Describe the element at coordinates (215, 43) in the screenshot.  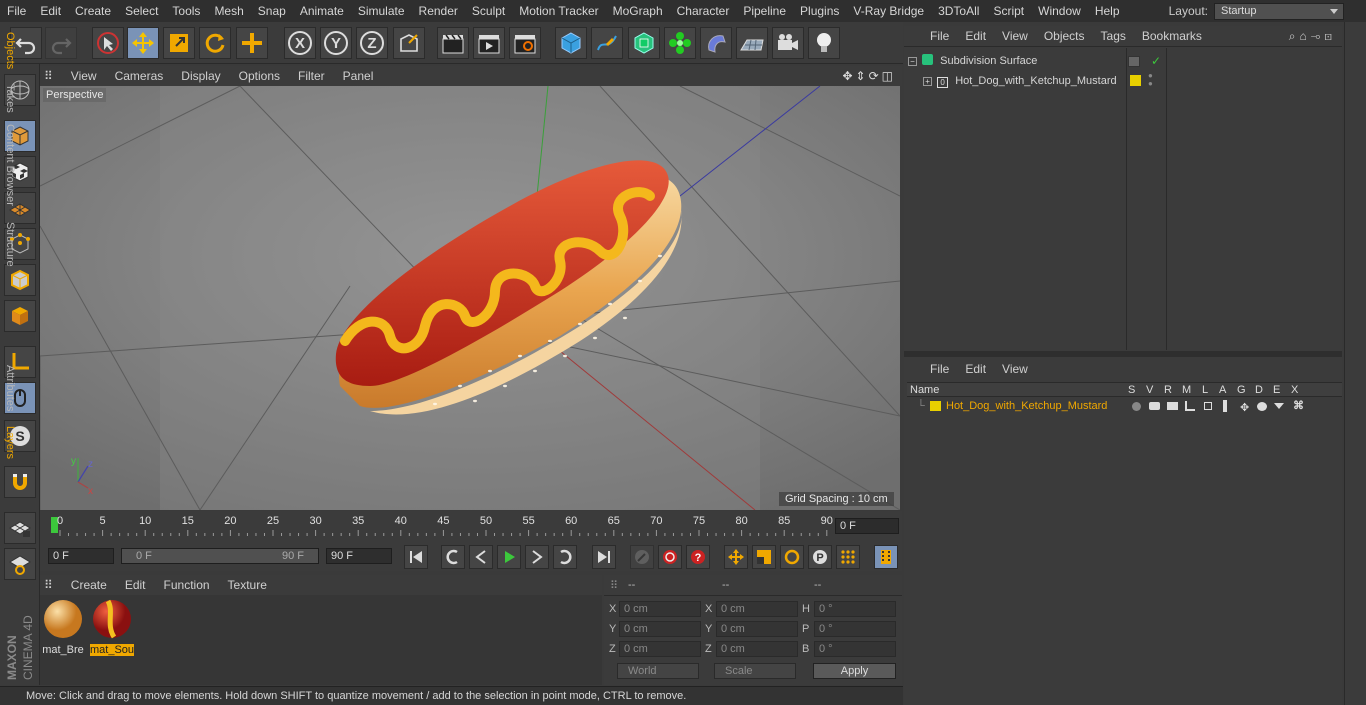
I see `rotate-tool-button` at that location.